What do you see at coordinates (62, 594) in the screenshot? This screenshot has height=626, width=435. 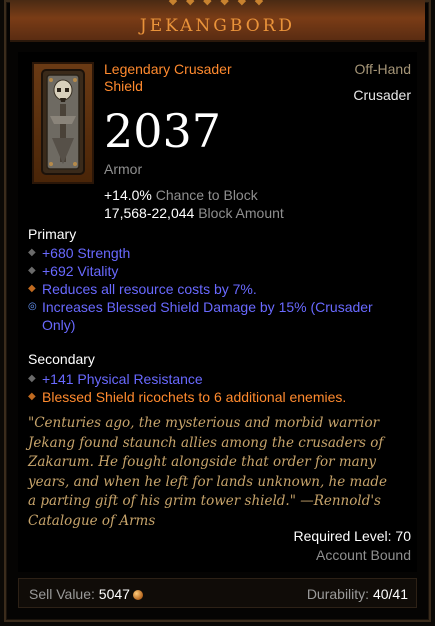 I see `sell-label: Sell Value:` at bounding box center [62, 594].